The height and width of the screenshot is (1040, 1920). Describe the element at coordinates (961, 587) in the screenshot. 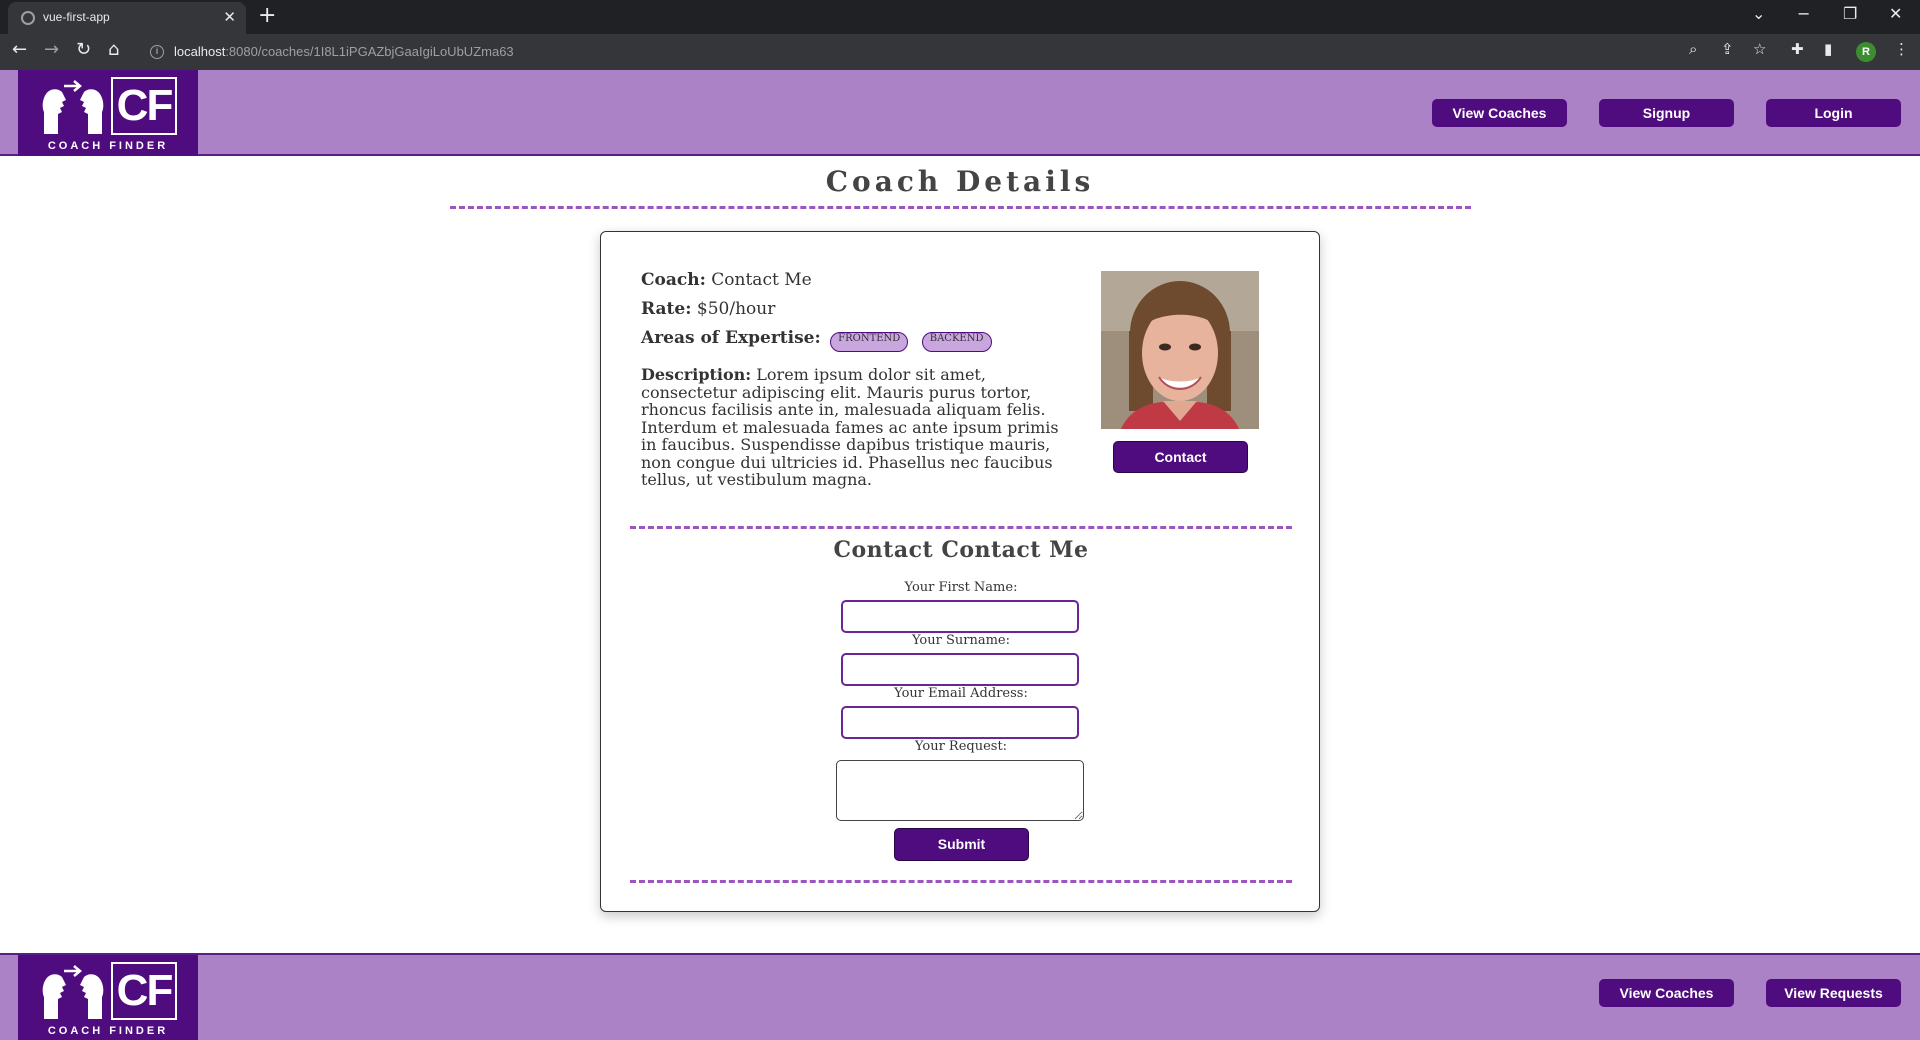

I see `first-name-label: Your First Name:` at that location.